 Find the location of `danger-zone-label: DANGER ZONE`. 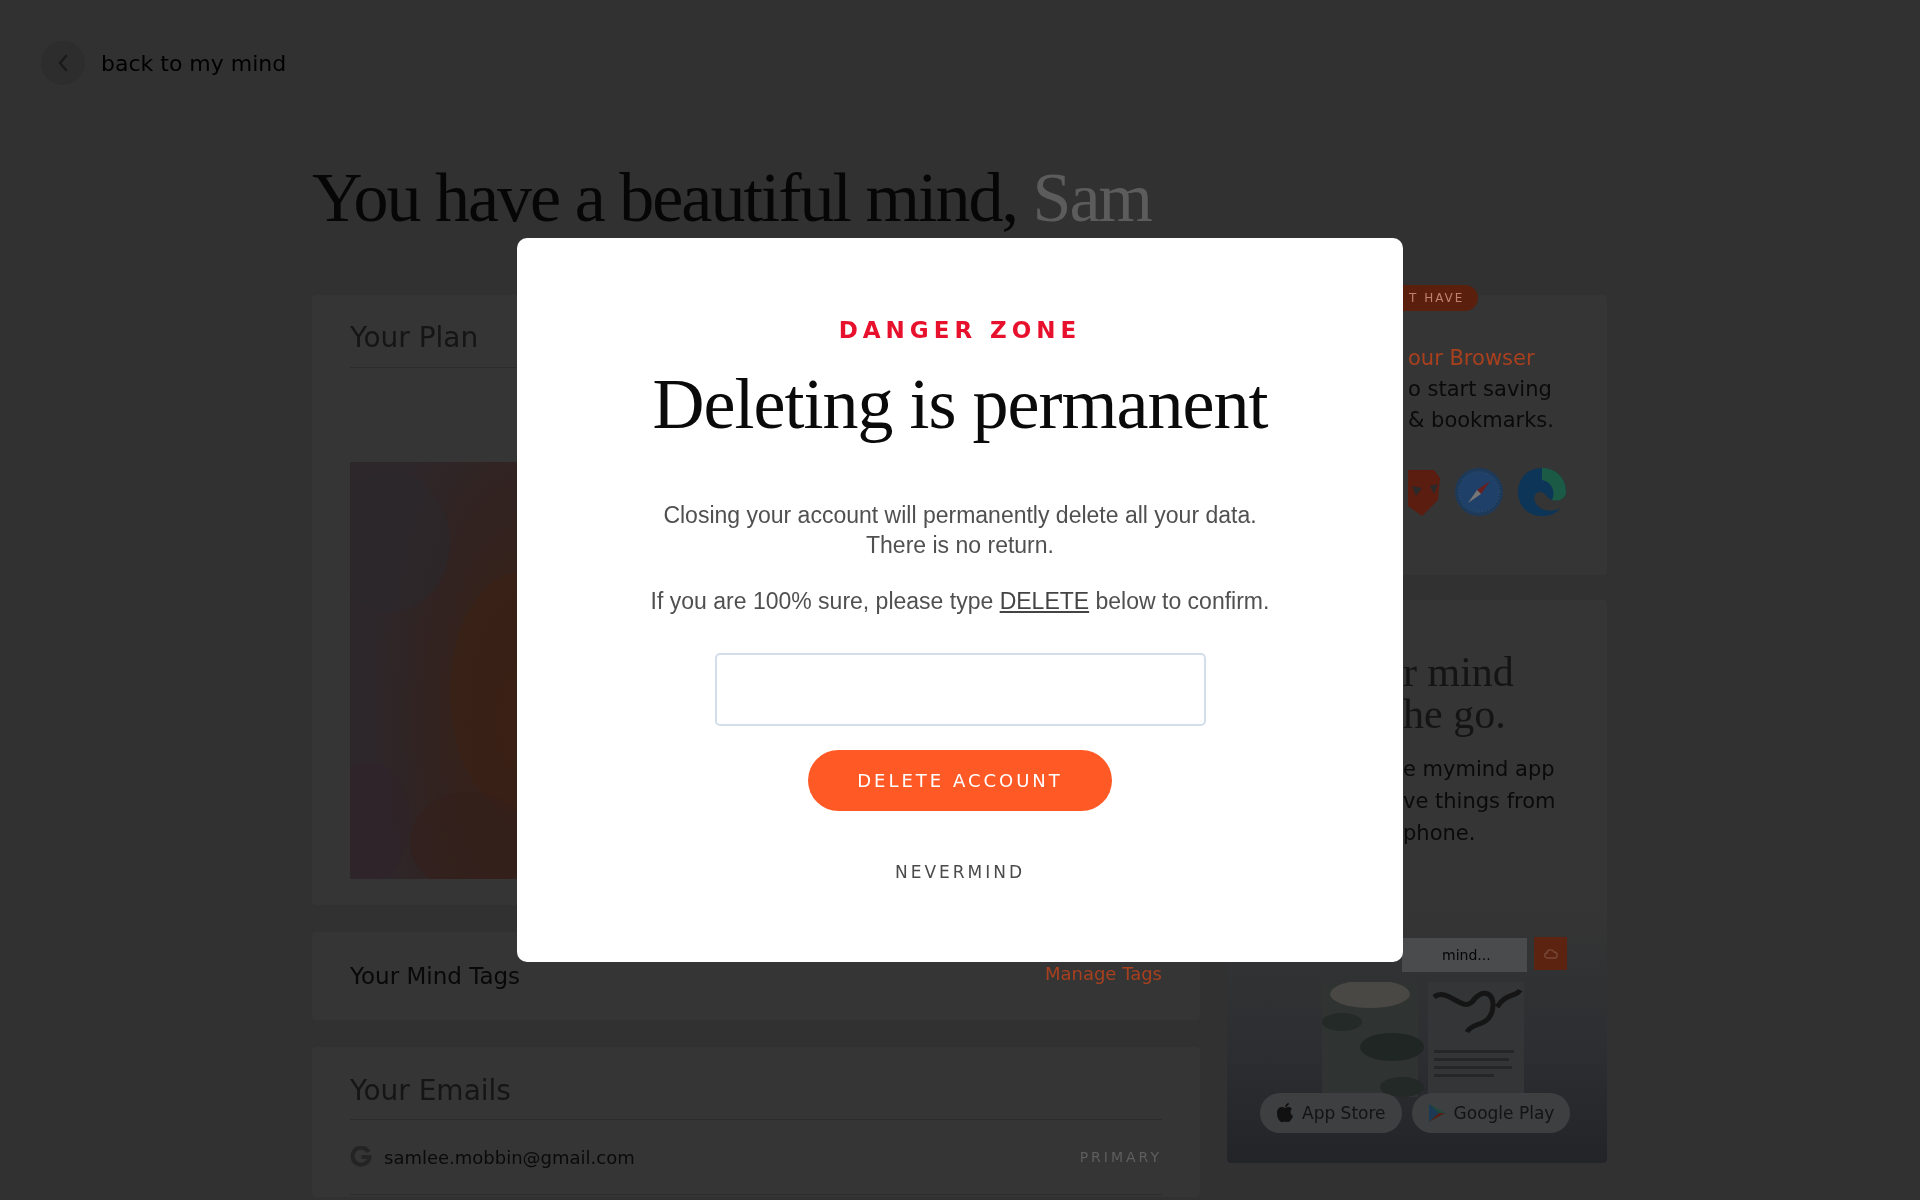

danger-zone-label: DANGER ZONE is located at coordinates (960, 330).